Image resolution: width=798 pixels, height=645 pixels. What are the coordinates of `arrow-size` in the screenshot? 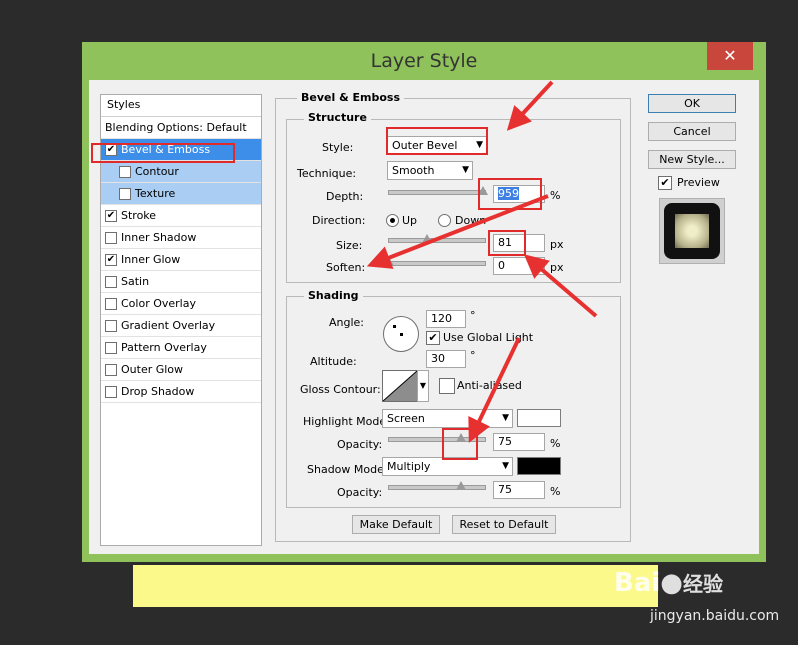 It's located at (560, 286).